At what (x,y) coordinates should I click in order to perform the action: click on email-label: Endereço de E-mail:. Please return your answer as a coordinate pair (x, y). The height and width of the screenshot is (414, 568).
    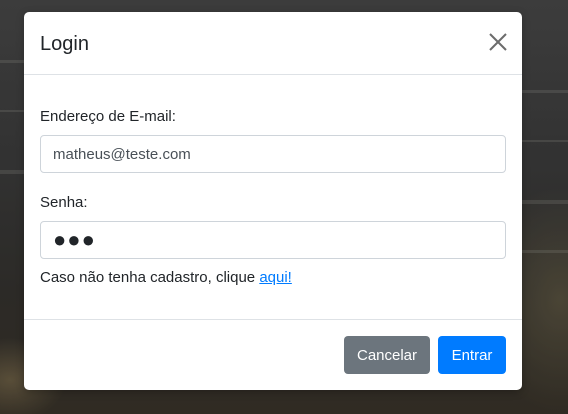
    Looking at the image, I should click on (108, 116).